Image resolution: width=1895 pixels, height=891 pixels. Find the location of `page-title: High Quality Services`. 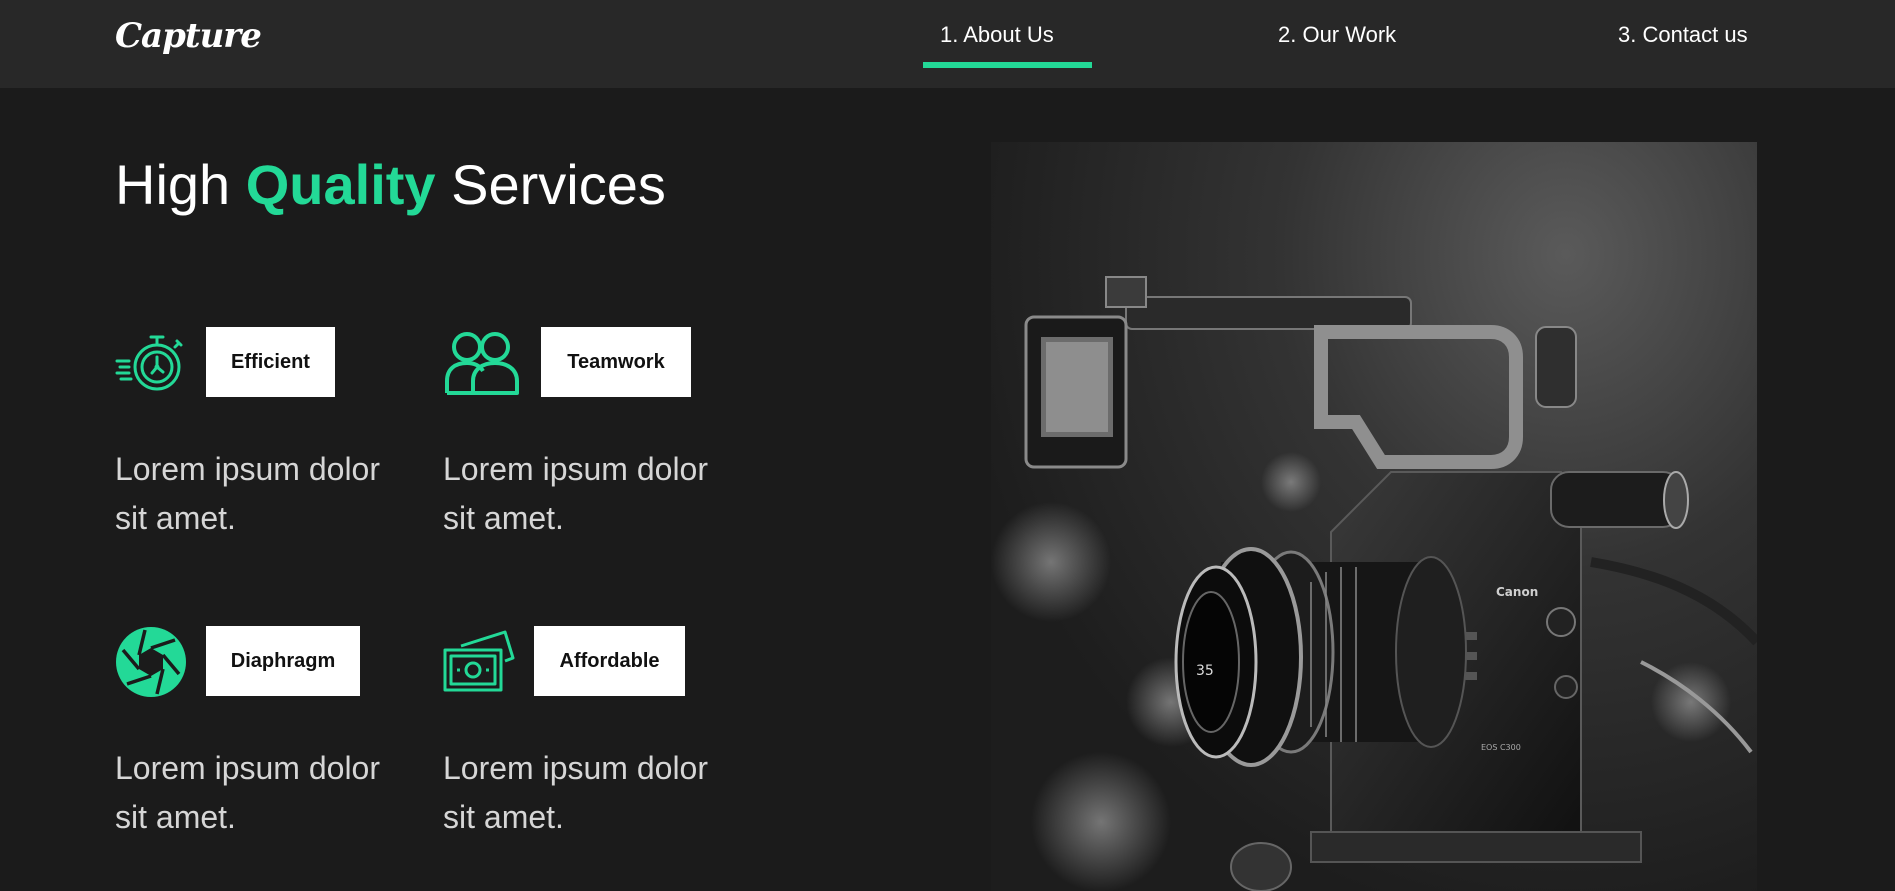

page-title: High Quality Services is located at coordinates (390, 184).